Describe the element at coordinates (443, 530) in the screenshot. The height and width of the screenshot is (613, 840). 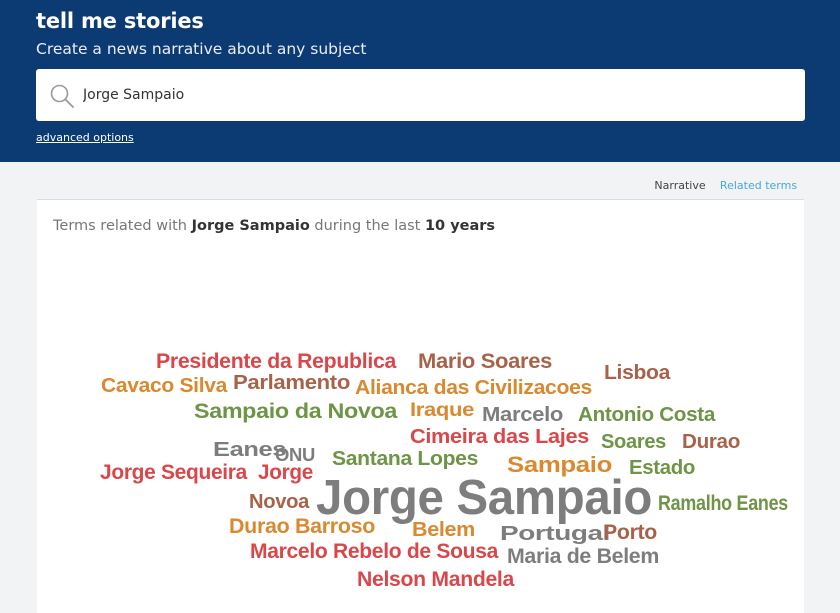
I see `cloud-term: Belem` at that location.